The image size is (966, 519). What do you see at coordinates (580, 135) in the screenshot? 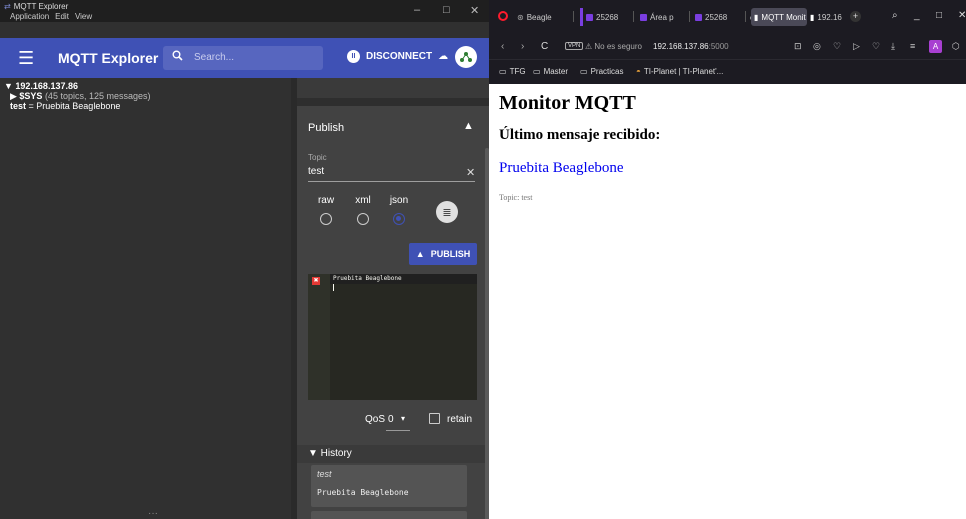
I see `page-subtitle: Último mensaje recibido:` at bounding box center [580, 135].